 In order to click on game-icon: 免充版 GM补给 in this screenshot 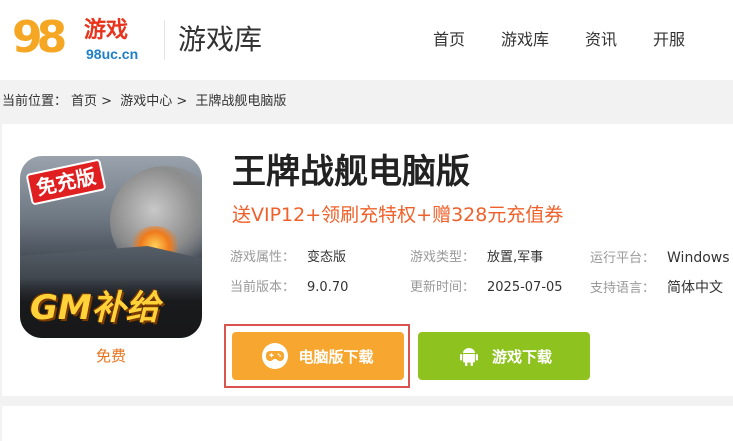, I will do `click(111, 247)`.